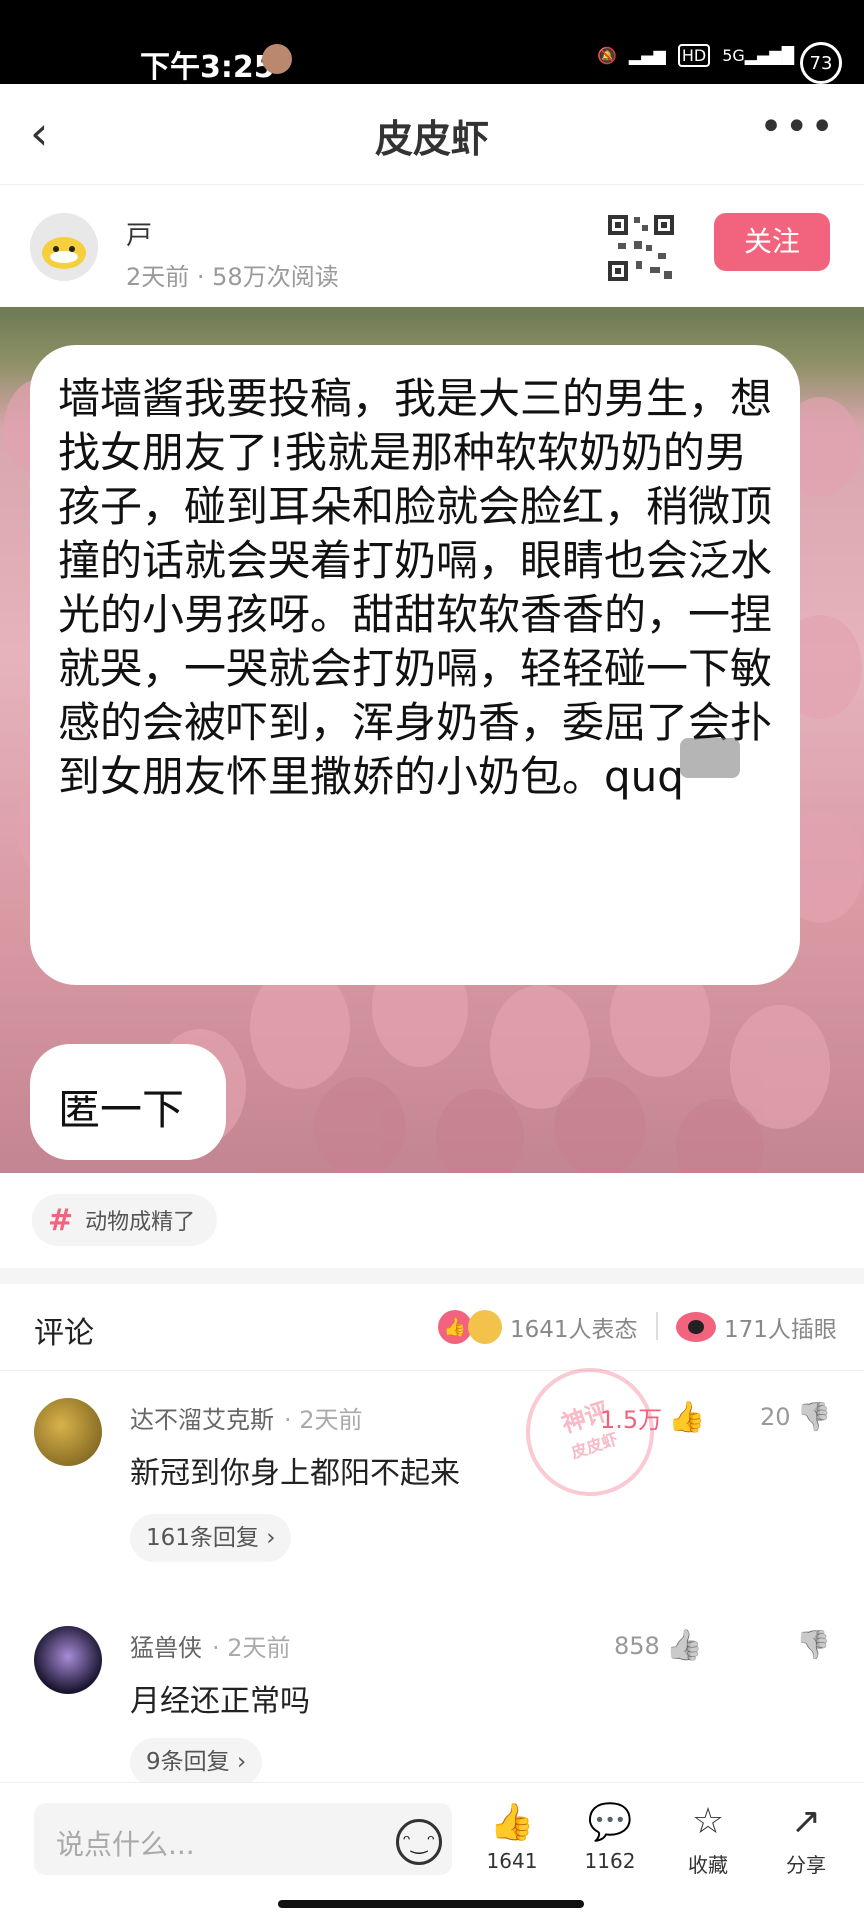 This screenshot has width=864, height=1921. I want to click on reactions-count: 1641人表态, so click(574, 1330).